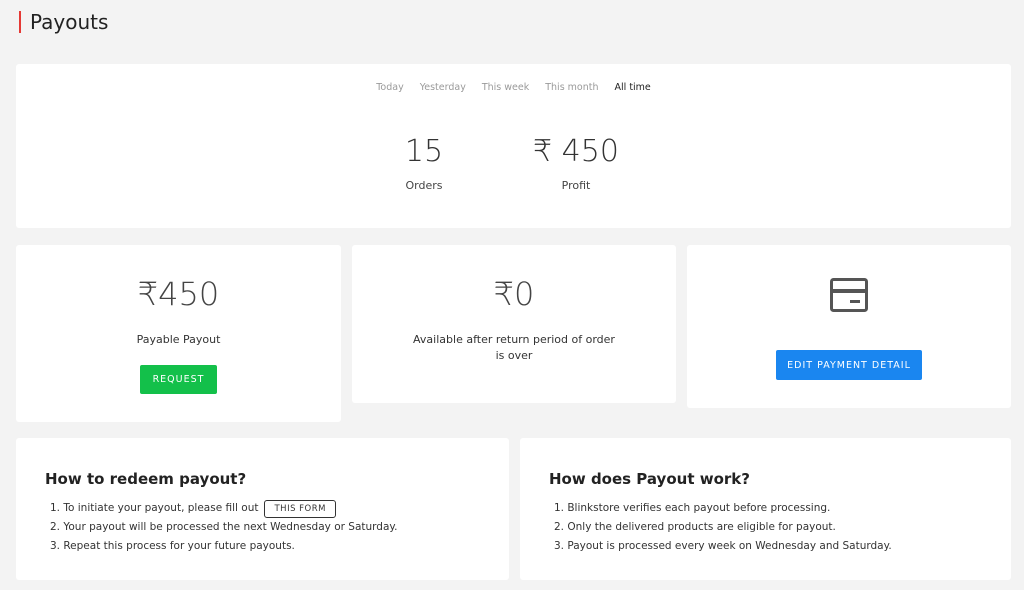  What do you see at coordinates (443, 87) in the screenshot?
I see `filter-yesterday: Yesterday` at bounding box center [443, 87].